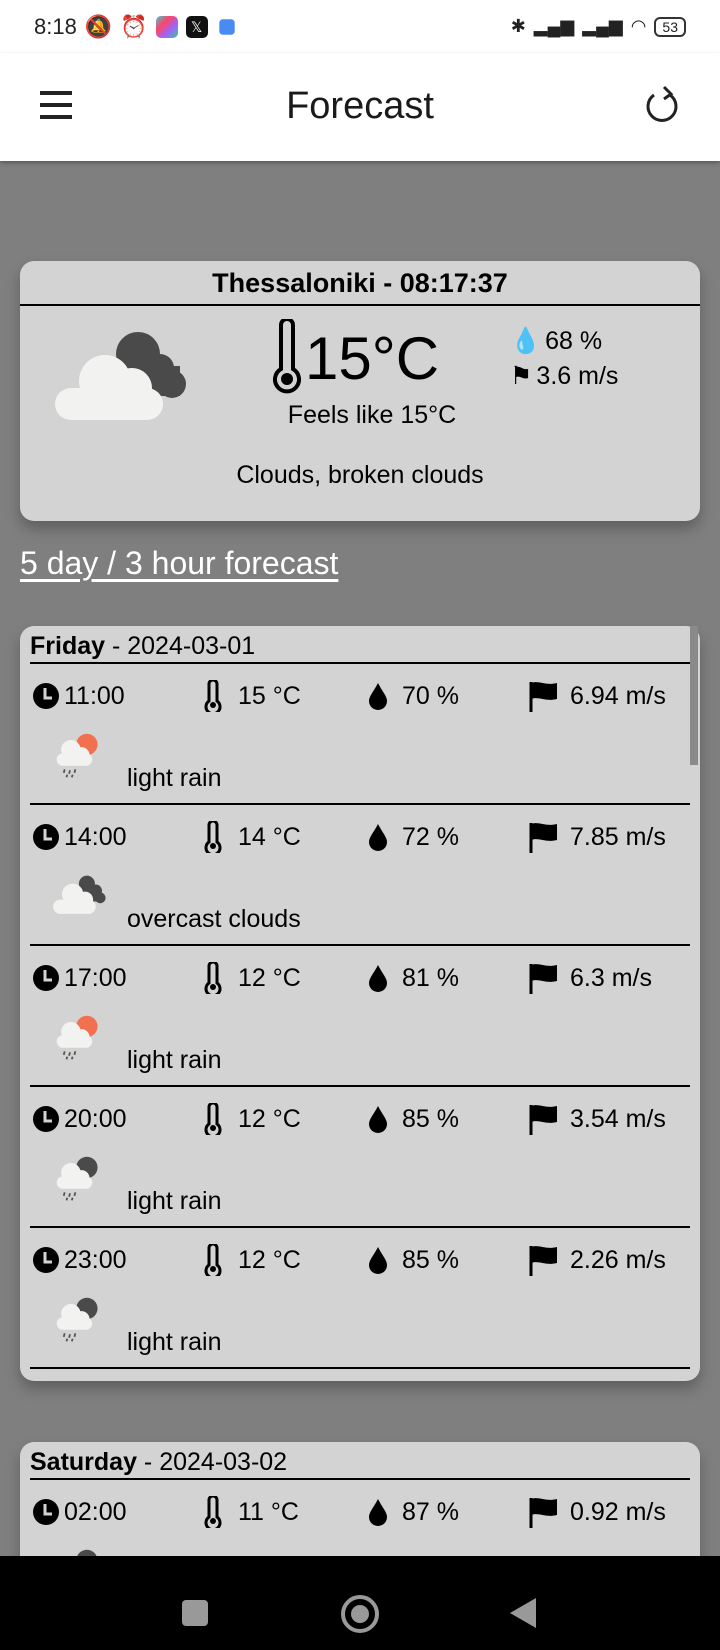  What do you see at coordinates (360, 1614) in the screenshot?
I see `home-button` at bounding box center [360, 1614].